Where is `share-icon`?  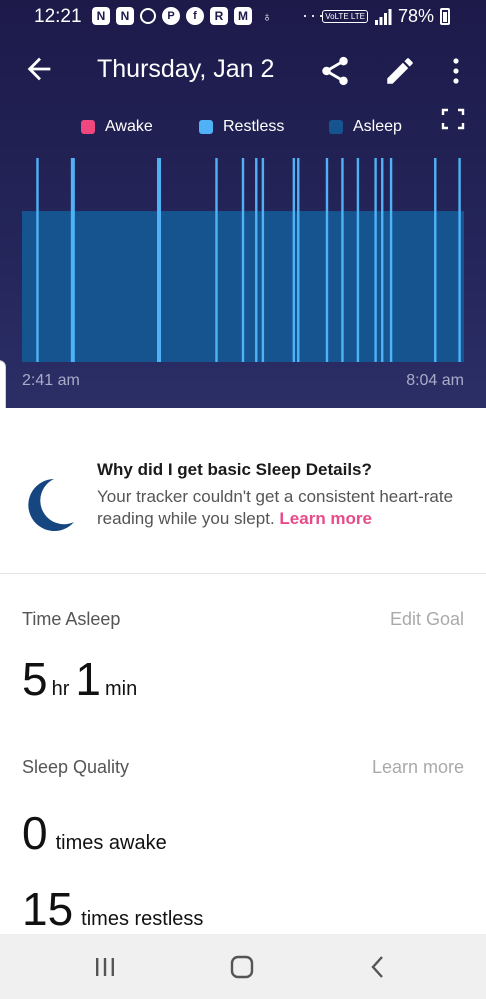 share-icon is located at coordinates (335, 71).